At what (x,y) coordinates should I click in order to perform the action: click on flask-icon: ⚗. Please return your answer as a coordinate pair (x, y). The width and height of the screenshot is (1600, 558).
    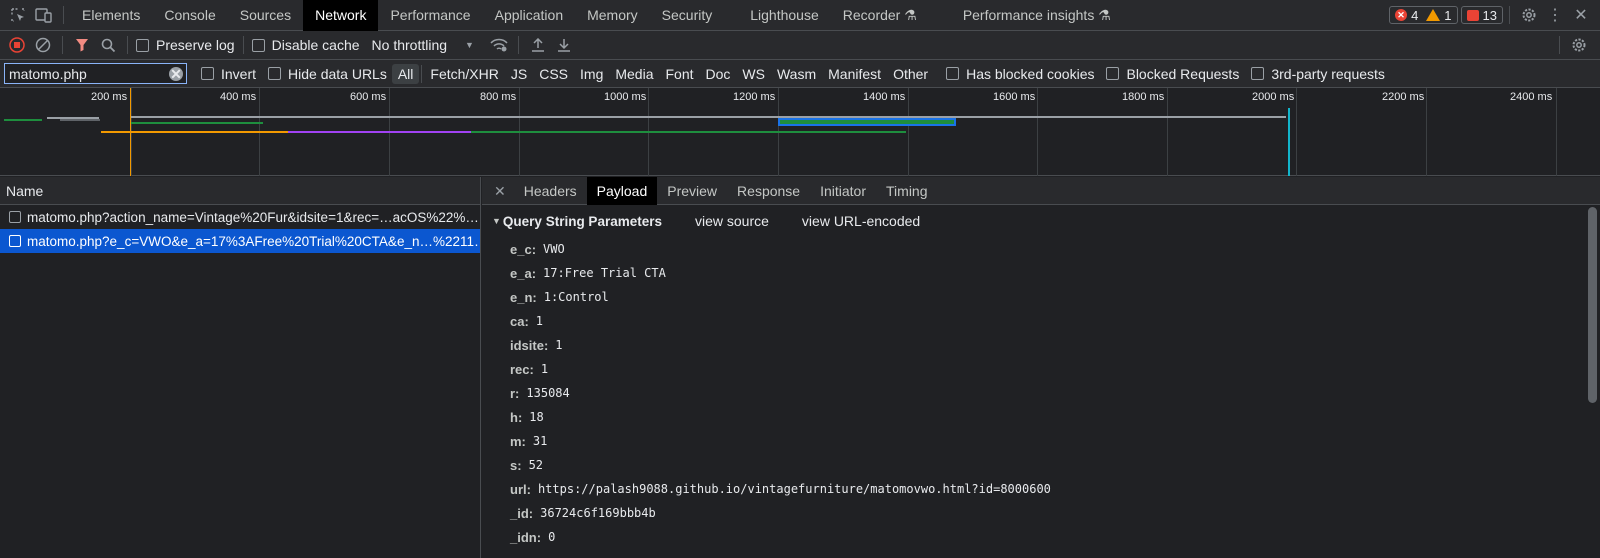
    Looking at the image, I should click on (910, 14).